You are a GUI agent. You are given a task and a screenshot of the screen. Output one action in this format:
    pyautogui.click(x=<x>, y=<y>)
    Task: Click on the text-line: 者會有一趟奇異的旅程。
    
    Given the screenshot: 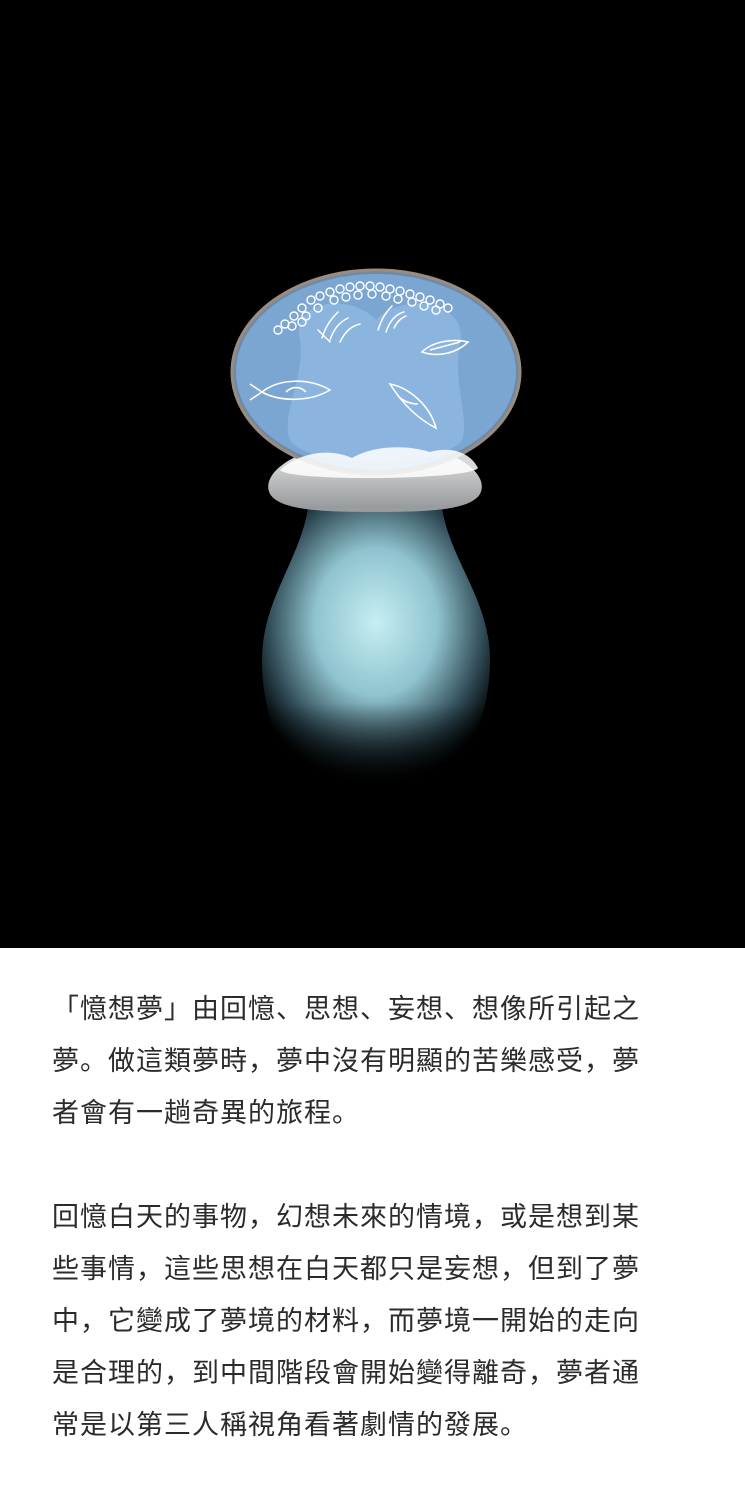 What is the action you would take?
    pyautogui.click(x=206, y=1113)
    